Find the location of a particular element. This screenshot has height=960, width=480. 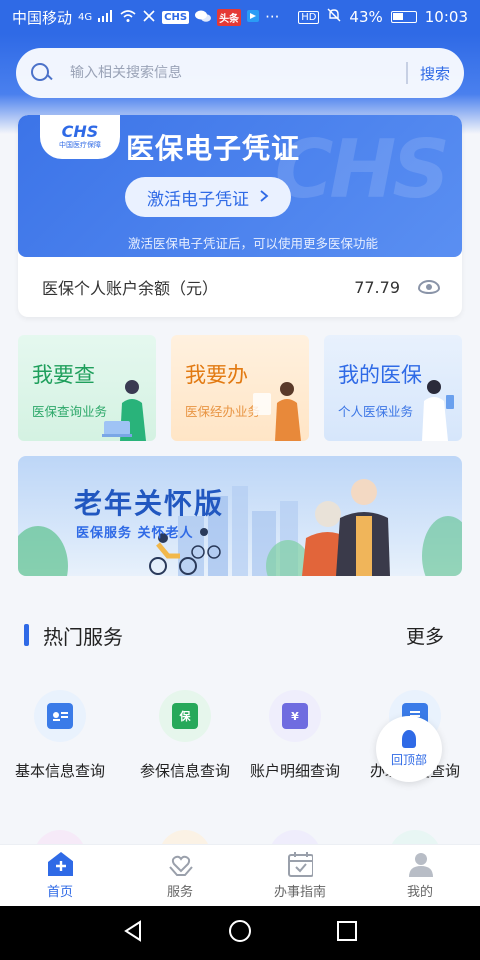

doctor-illustration is located at coordinates (438, 410).